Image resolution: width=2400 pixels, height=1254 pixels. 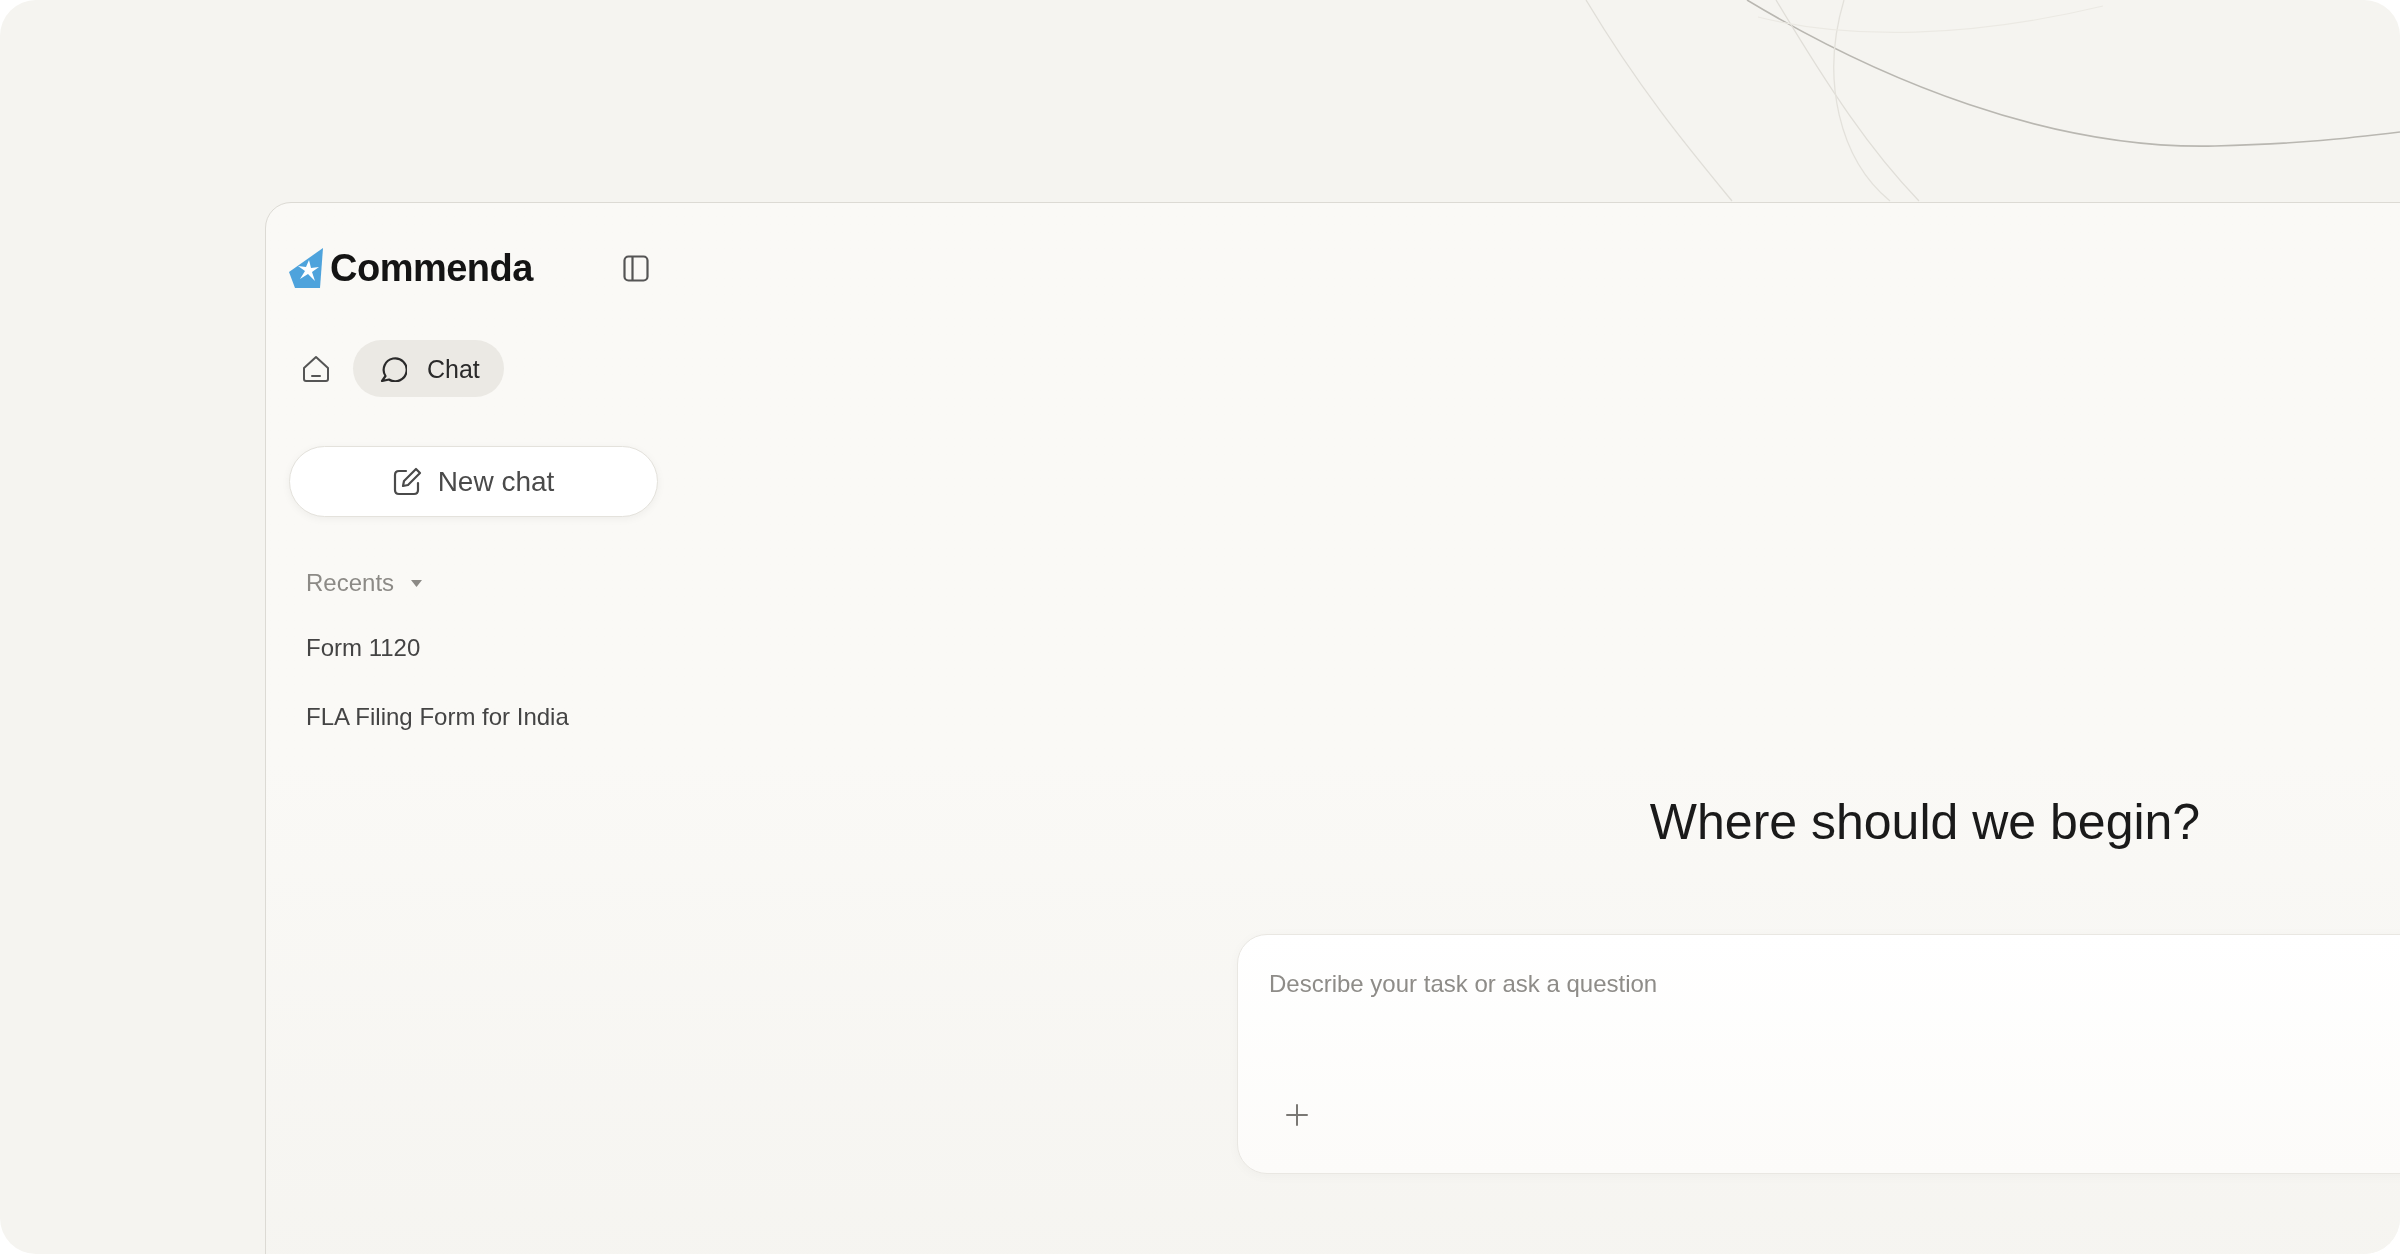 I want to click on message-input: Describe your task or ask a question, so click(x=1834, y=1013).